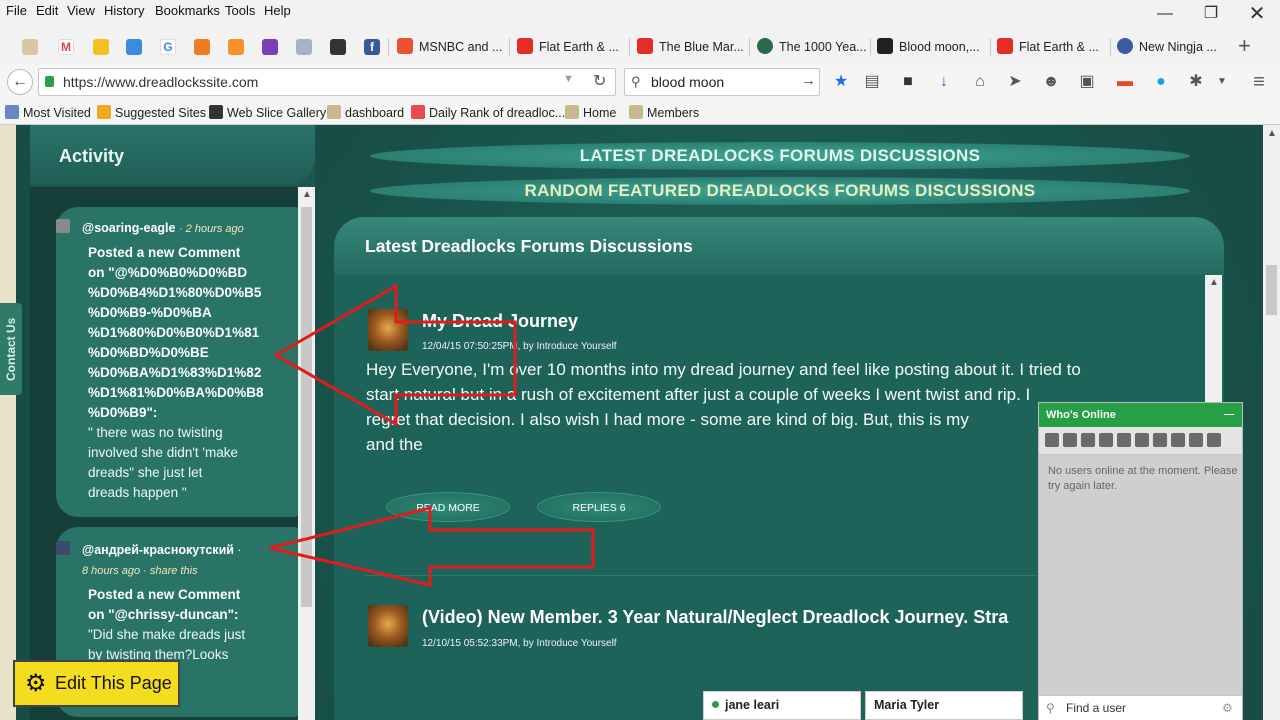  I want to click on activity-user-link: @андрей-краснокутский, so click(158, 550).